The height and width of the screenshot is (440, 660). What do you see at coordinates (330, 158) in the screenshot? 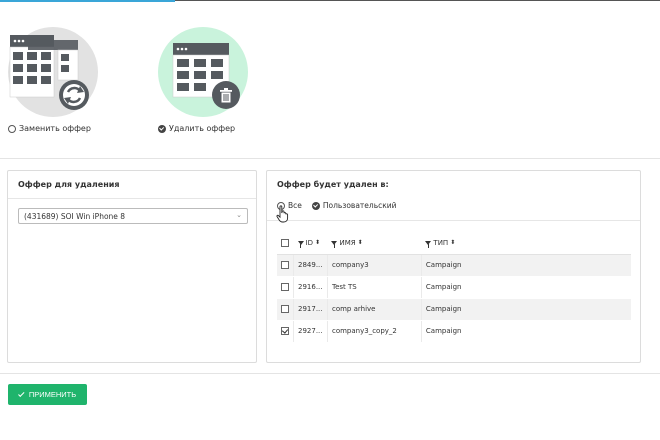
I see `section-divider` at bounding box center [330, 158].